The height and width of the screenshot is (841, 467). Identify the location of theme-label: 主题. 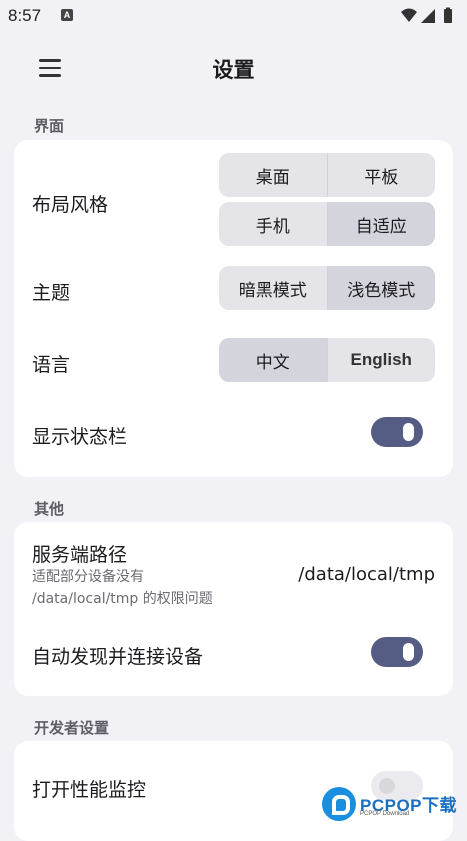
(51, 293).